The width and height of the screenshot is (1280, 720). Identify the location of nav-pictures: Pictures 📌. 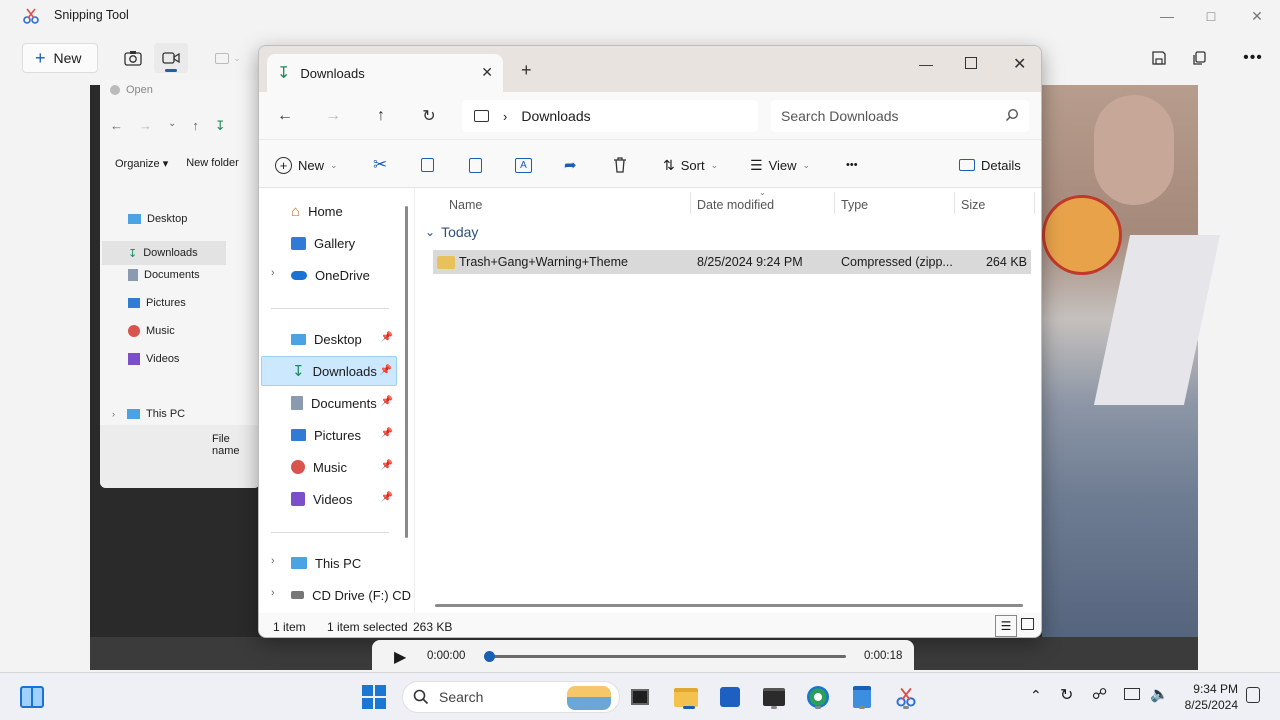
(329, 435).